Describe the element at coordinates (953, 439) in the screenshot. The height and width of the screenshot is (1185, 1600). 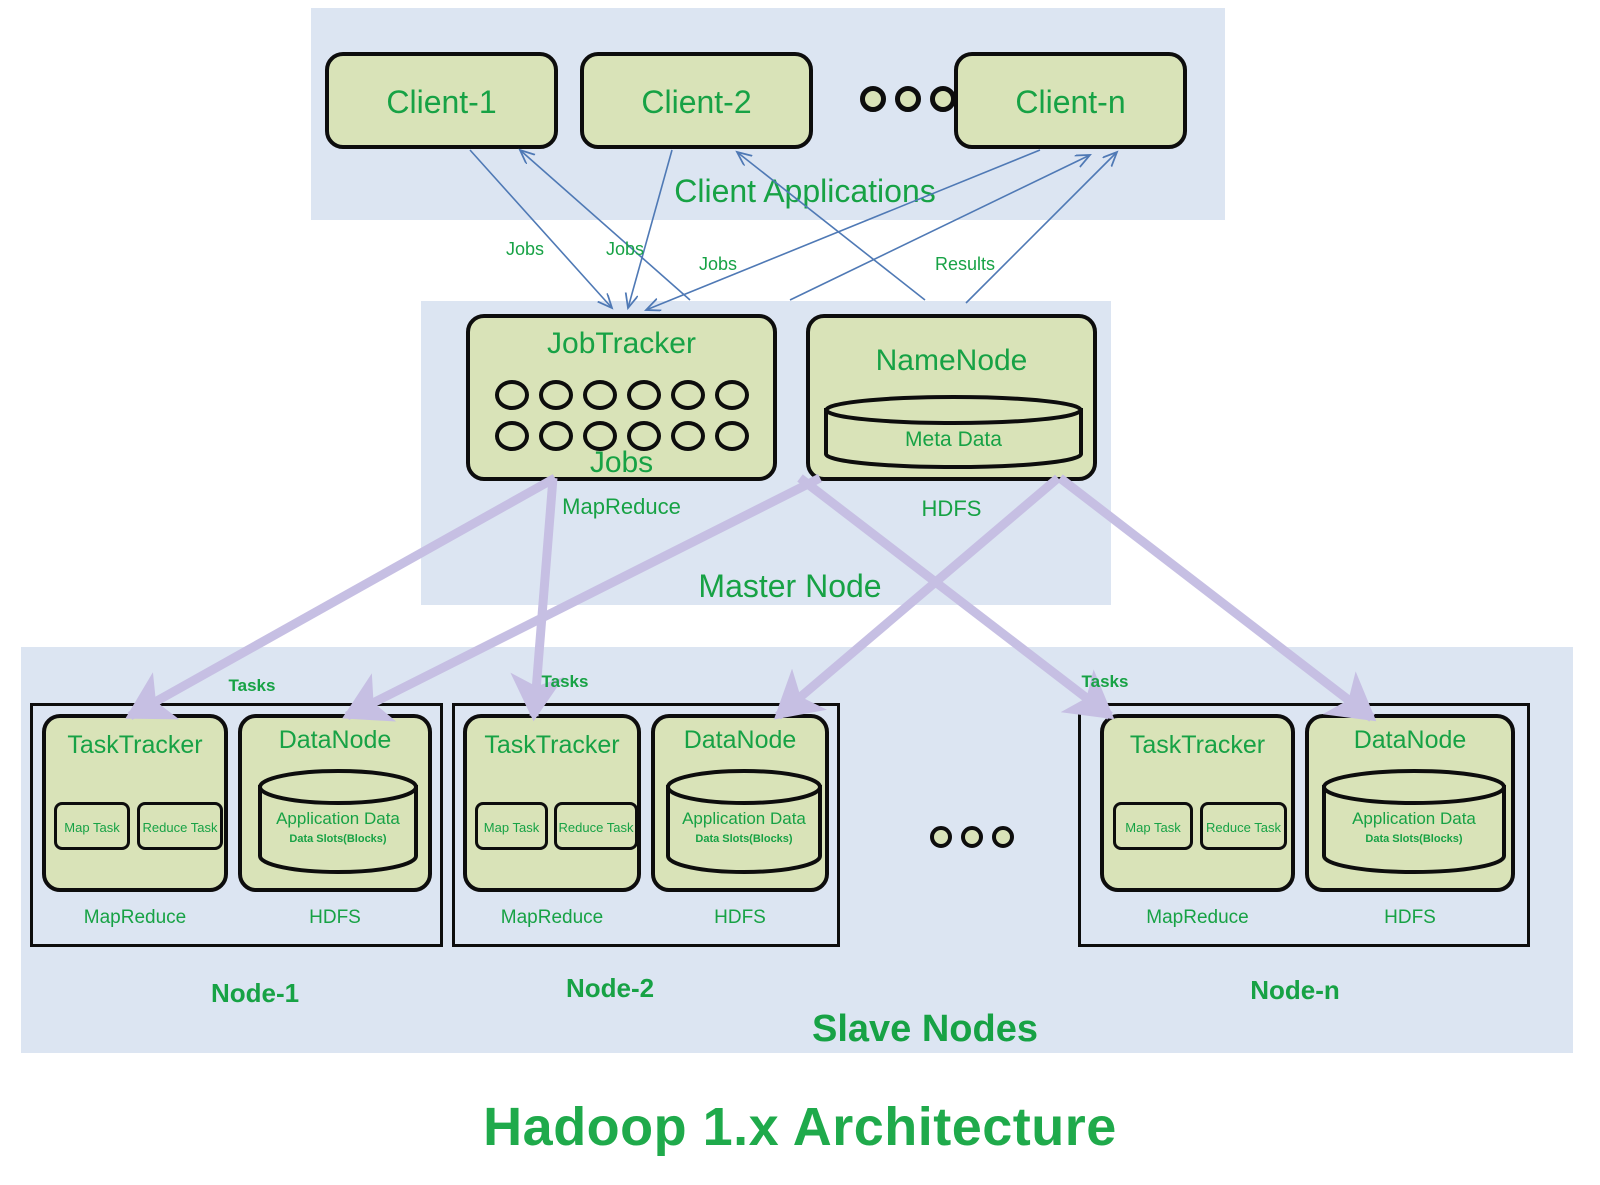
I see `metadata-label: Meta Data` at that location.